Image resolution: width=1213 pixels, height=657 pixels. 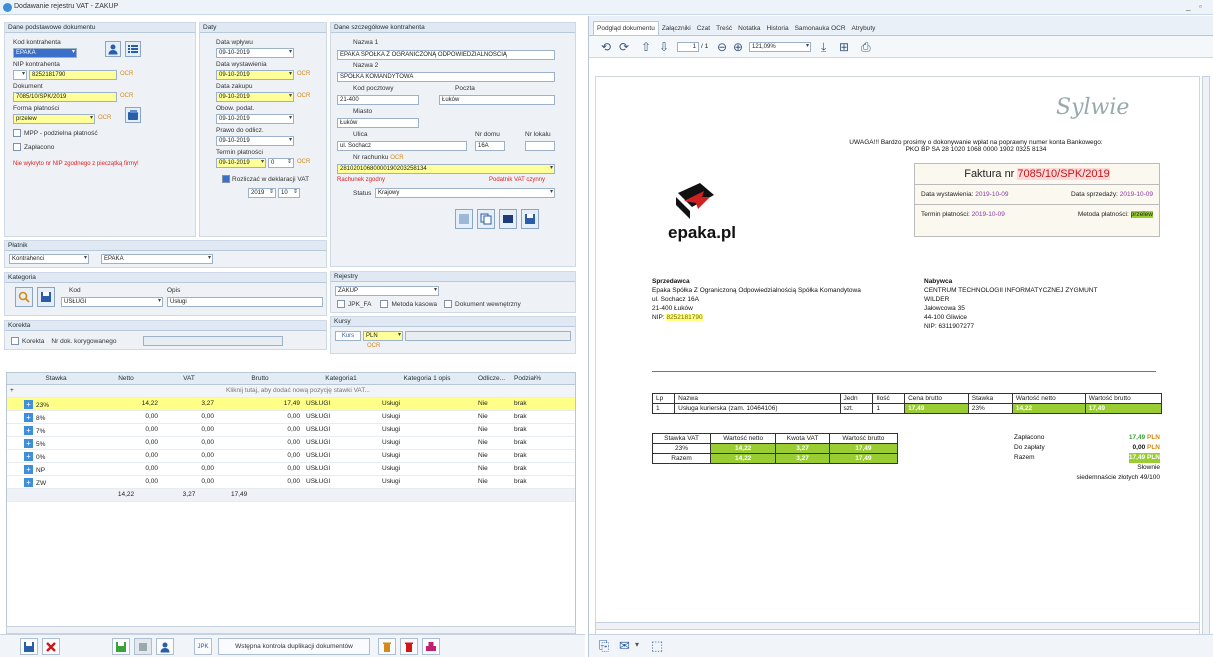 What do you see at coordinates (749, 28) in the screenshot?
I see `tab: Notatka` at bounding box center [749, 28].